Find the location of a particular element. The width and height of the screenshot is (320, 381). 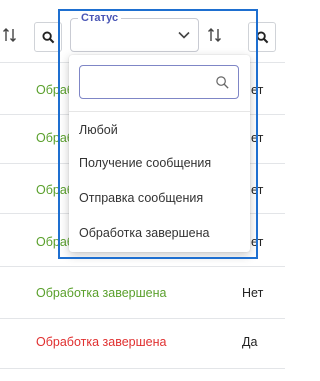

dropdown-search-input is located at coordinates (148, 83).